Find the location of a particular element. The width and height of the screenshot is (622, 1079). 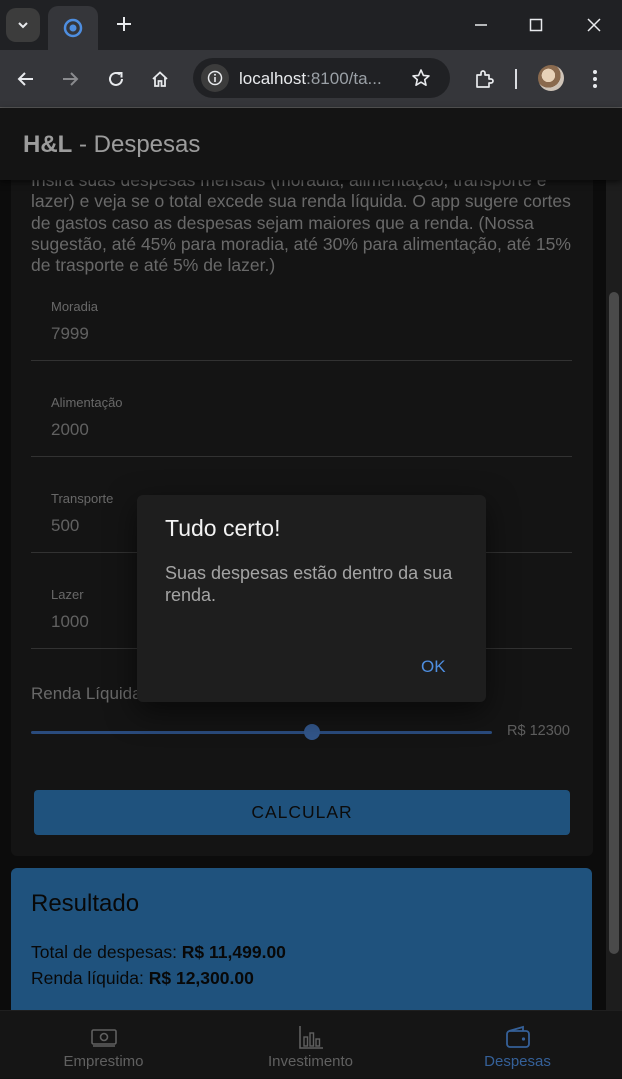

arrow-left-icon is located at coordinates (25, 79).